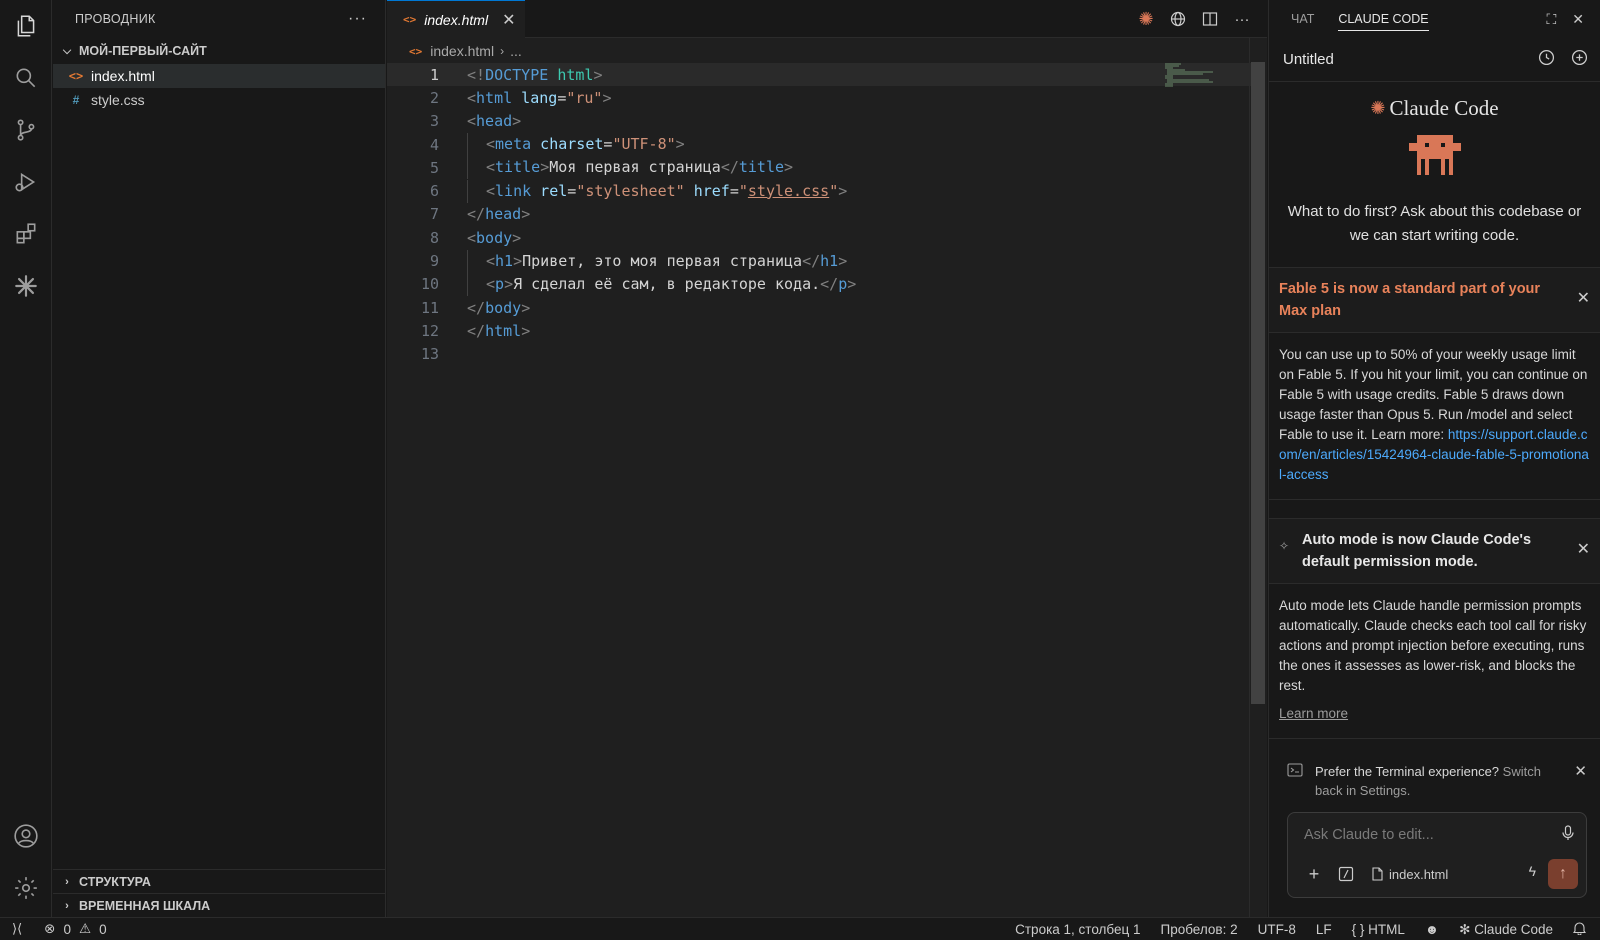  What do you see at coordinates (429, 330) in the screenshot?
I see `line-number: 12` at bounding box center [429, 330].